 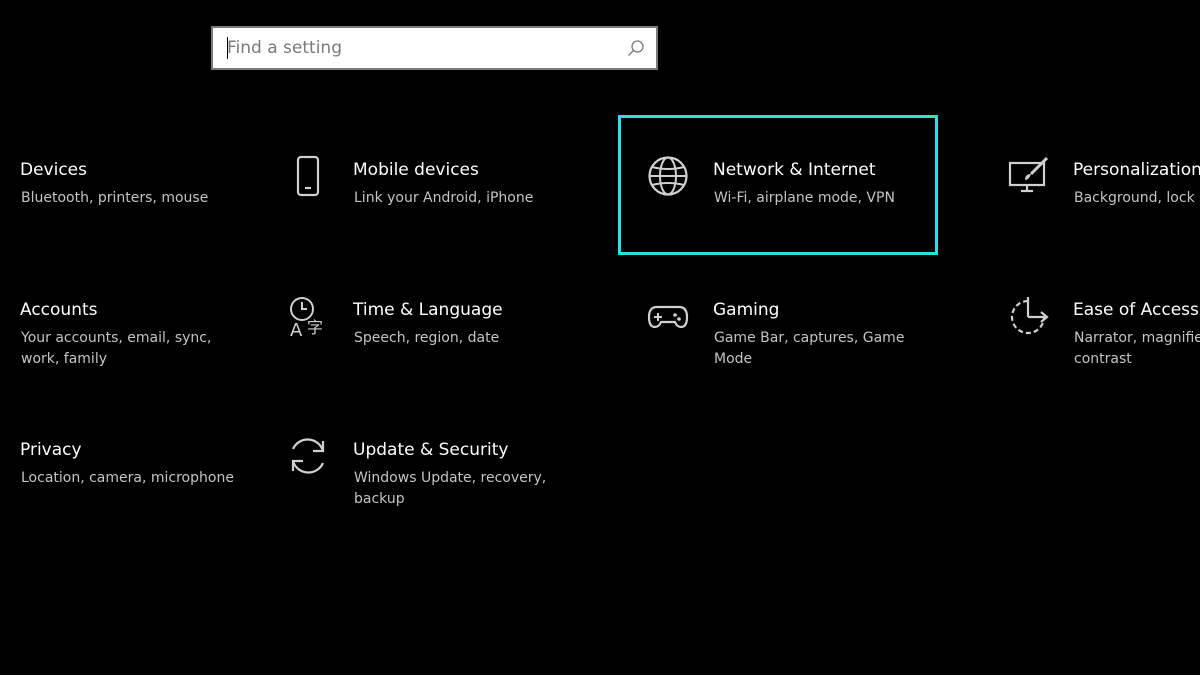 I want to click on sync-icon, so click(x=308, y=456).